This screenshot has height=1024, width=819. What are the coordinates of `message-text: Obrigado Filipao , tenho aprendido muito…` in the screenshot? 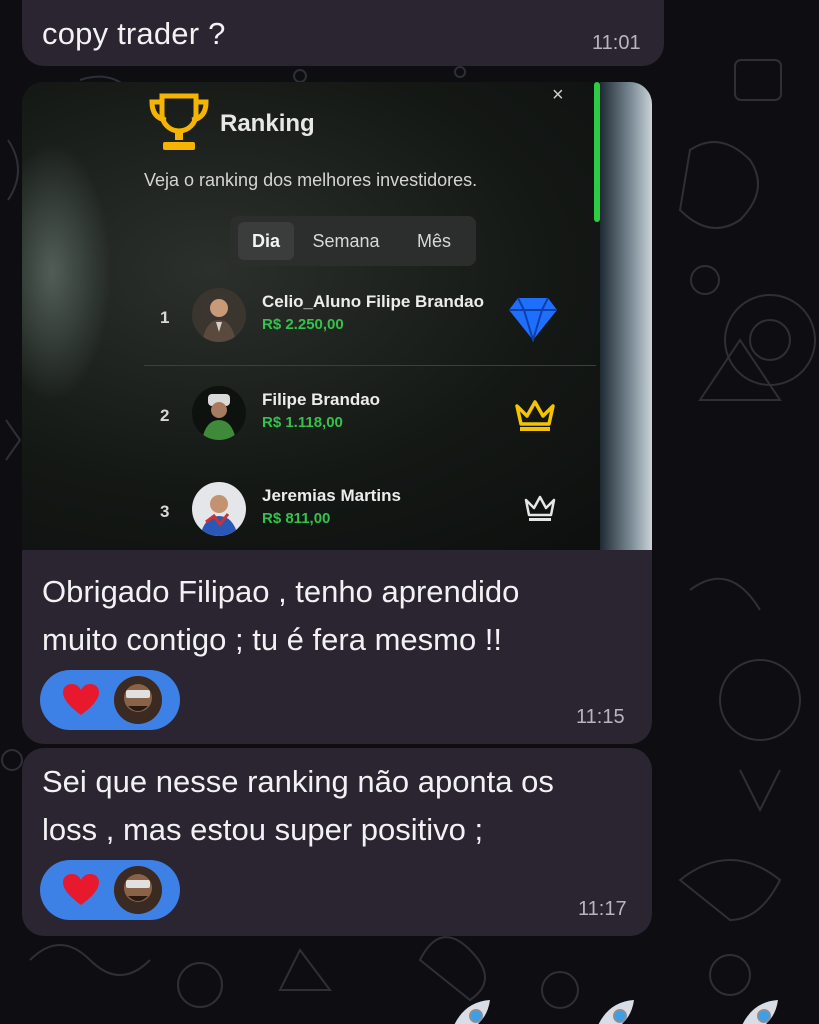 It's located at (280, 616).